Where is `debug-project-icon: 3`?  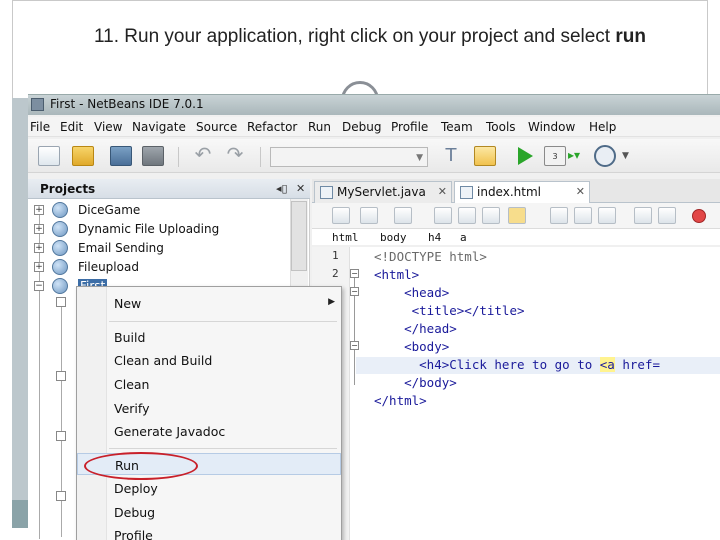
debug-project-icon: 3 is located at coordinates (555, 156).